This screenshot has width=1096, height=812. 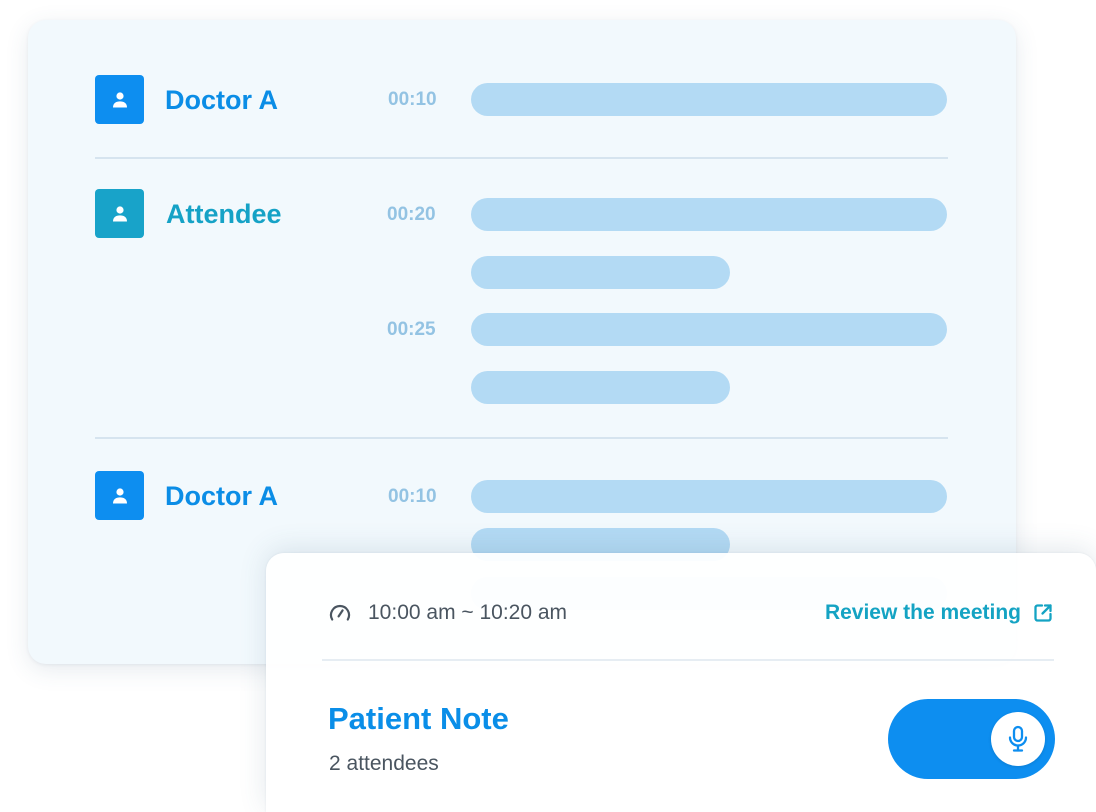 I want to click on meeting-time-range: 10:00 am ~ 10:20 am, so click(x=447, y=613).